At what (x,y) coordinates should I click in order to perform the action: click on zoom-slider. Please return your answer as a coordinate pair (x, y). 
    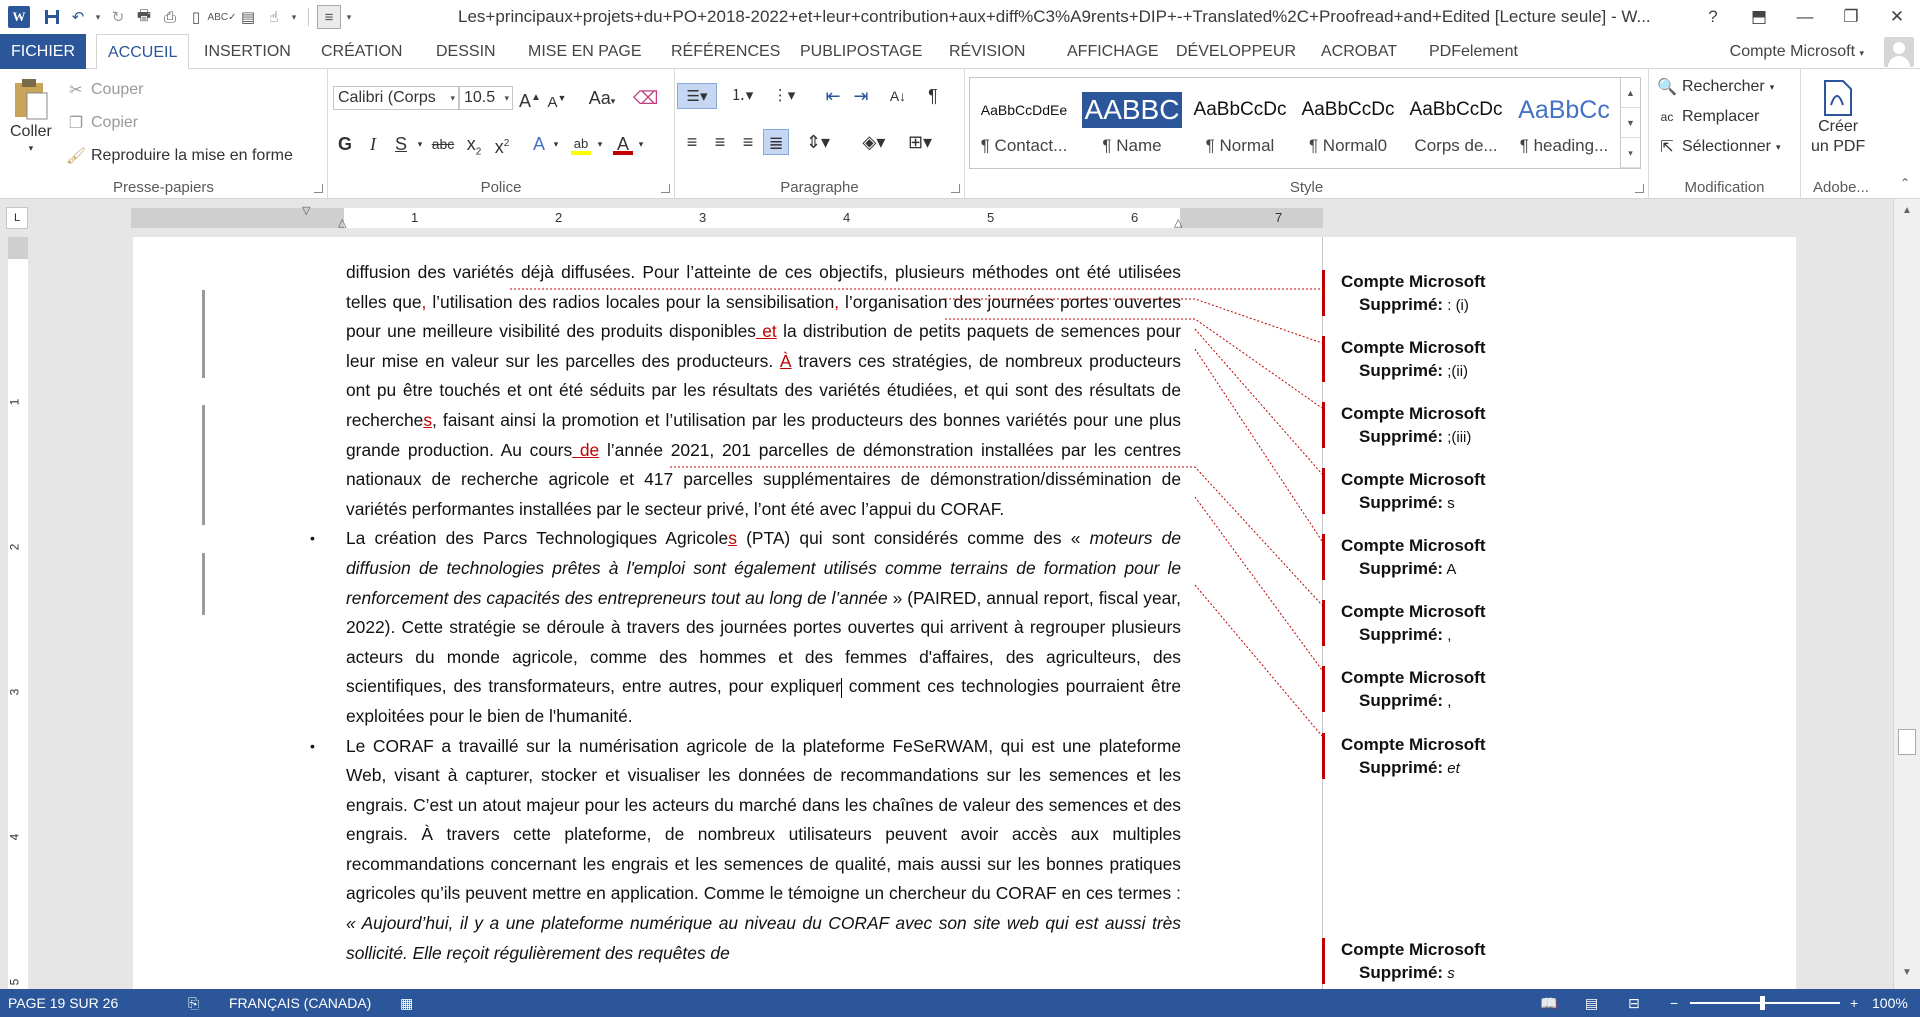
    Looking at the image, I should click on (1765, 1003).